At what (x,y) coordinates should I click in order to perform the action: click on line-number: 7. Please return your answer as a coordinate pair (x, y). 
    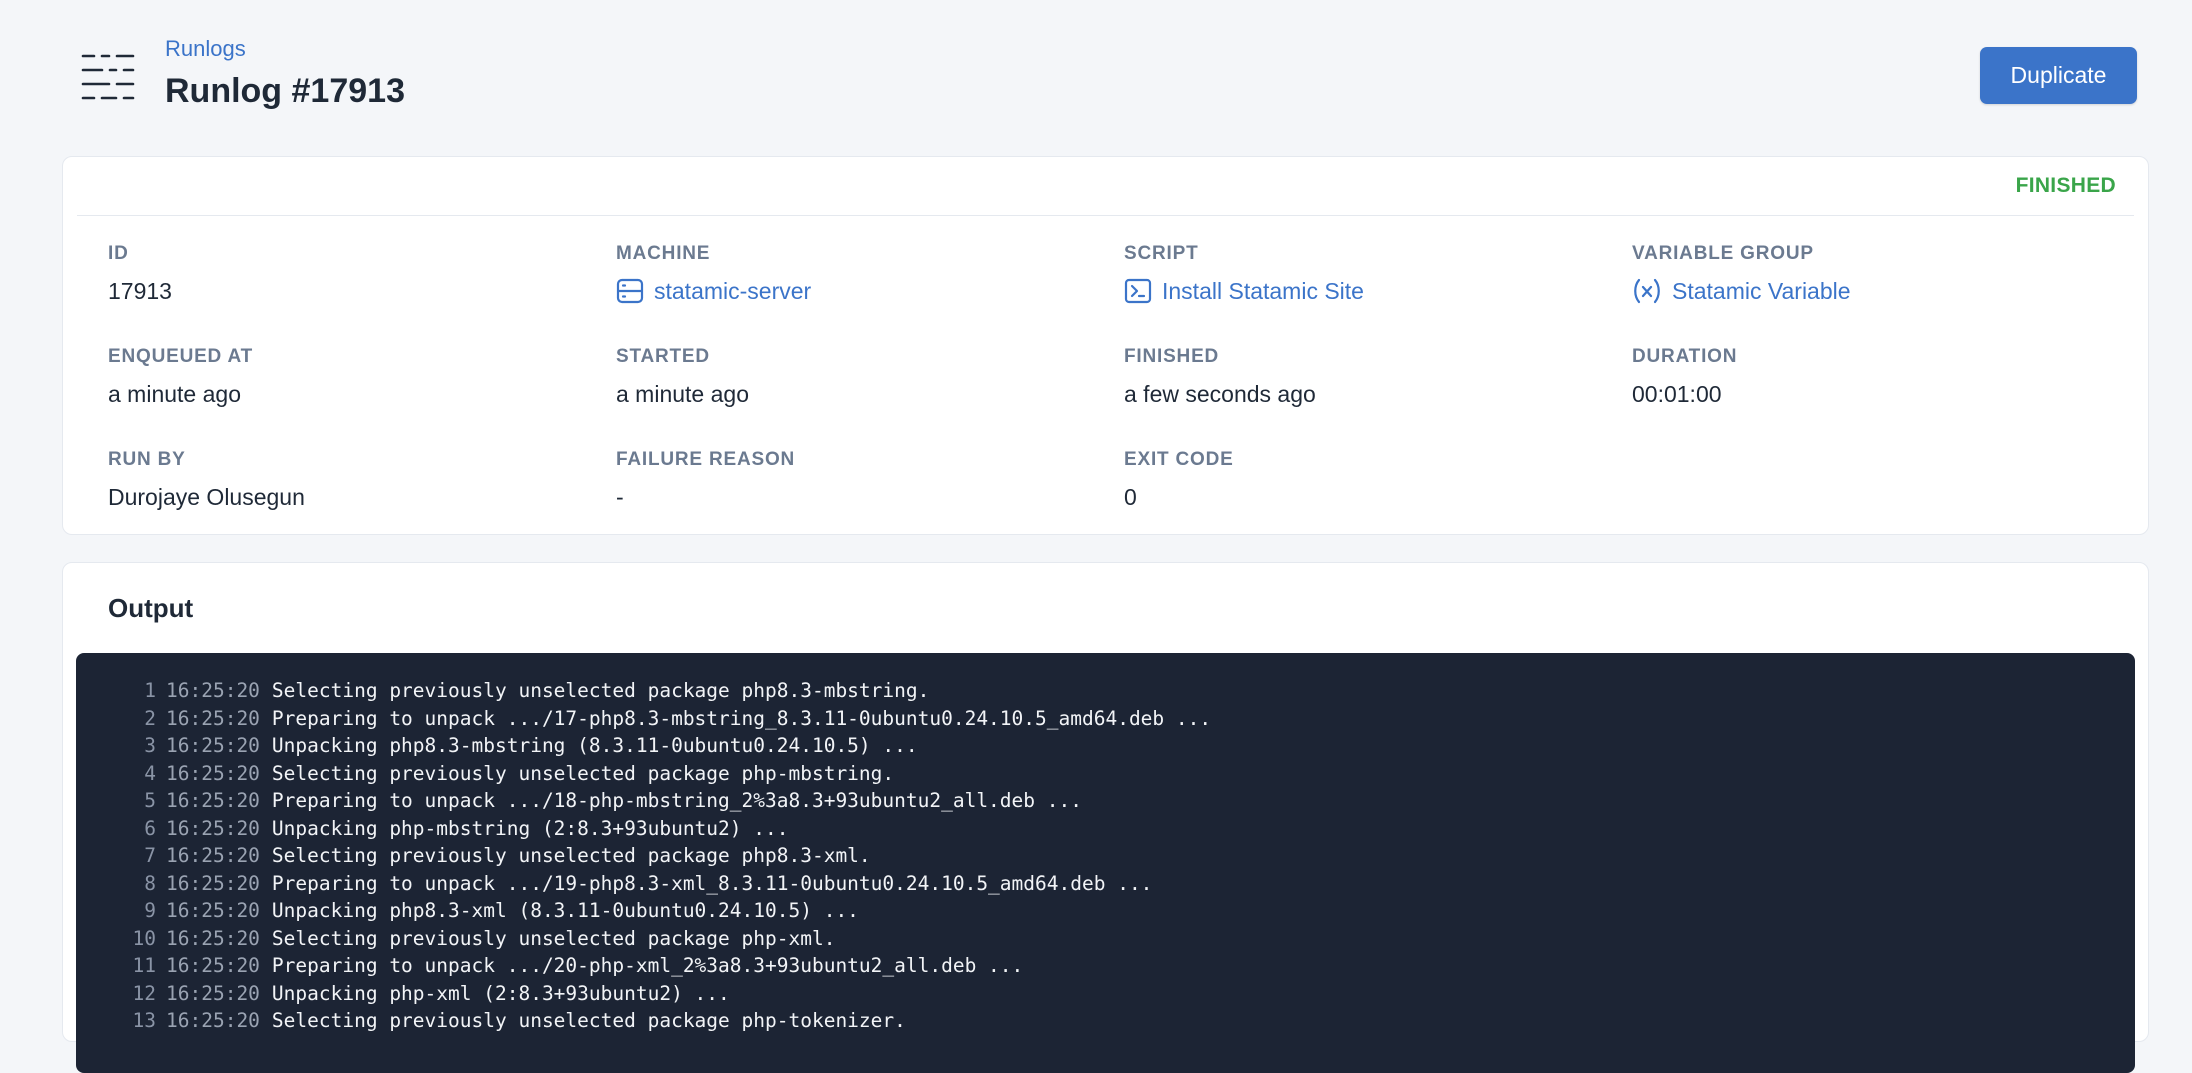
    Looking at the image, I should click on (150, 855).